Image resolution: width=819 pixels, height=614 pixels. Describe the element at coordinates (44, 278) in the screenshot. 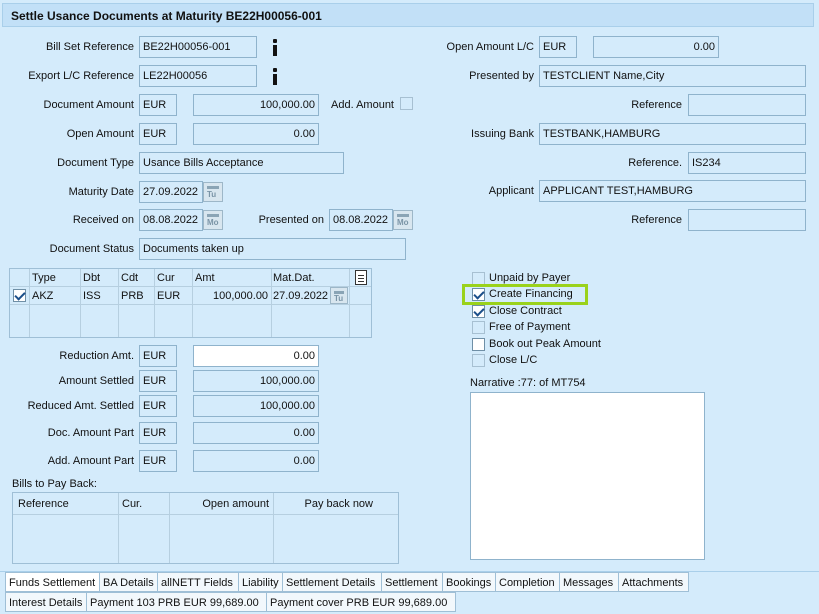

I see `column-header-type: Type` at that location.